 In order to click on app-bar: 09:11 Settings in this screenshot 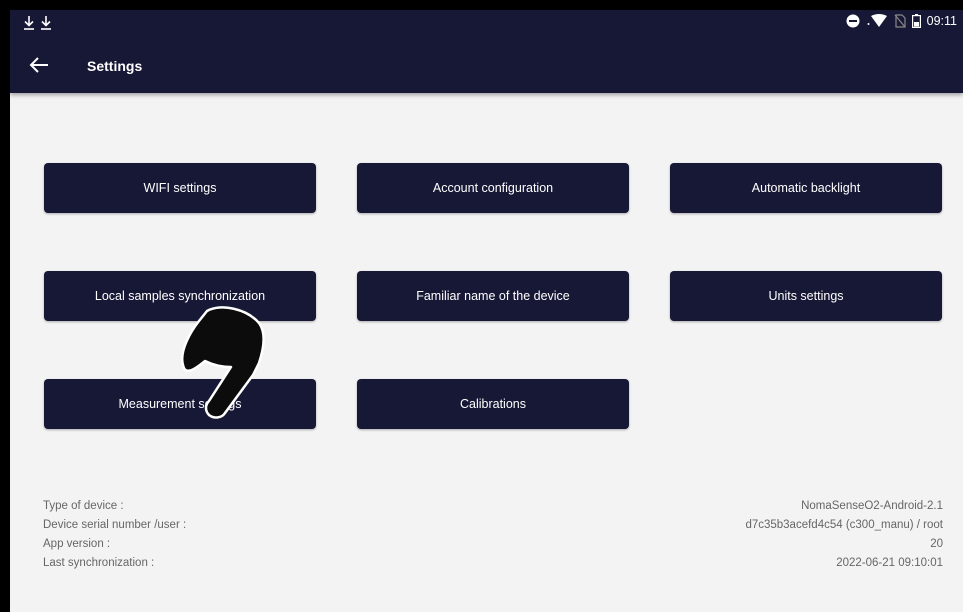, I will do `click(486, 51)`.